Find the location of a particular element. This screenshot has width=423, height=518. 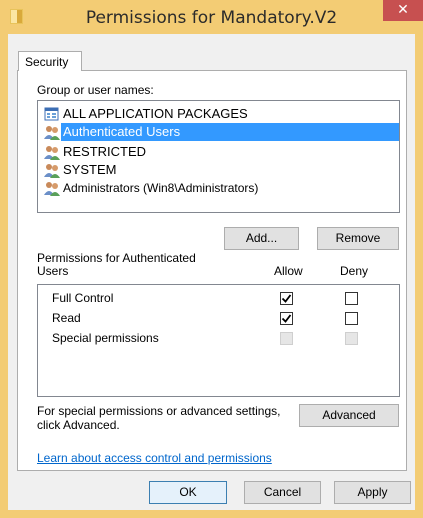

close-icon: ✕ is located at coordinates (403, 10).